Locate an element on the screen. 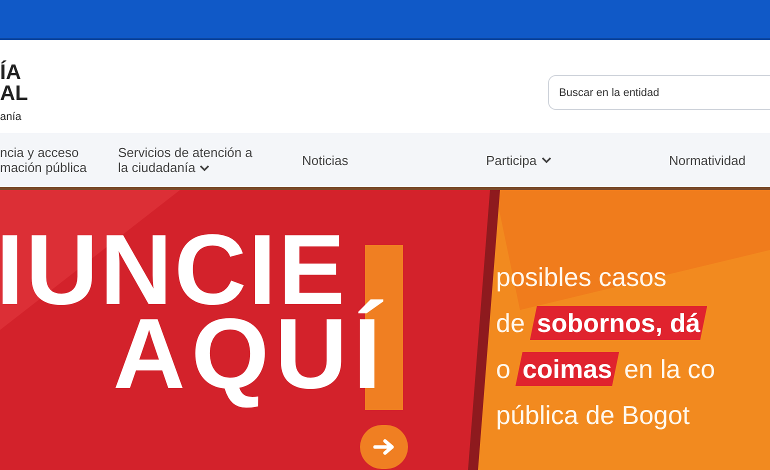 The width and height of the screenshot is (770, 470). highlighted-text: sobornos, dá is located at coordinates (619, 323).